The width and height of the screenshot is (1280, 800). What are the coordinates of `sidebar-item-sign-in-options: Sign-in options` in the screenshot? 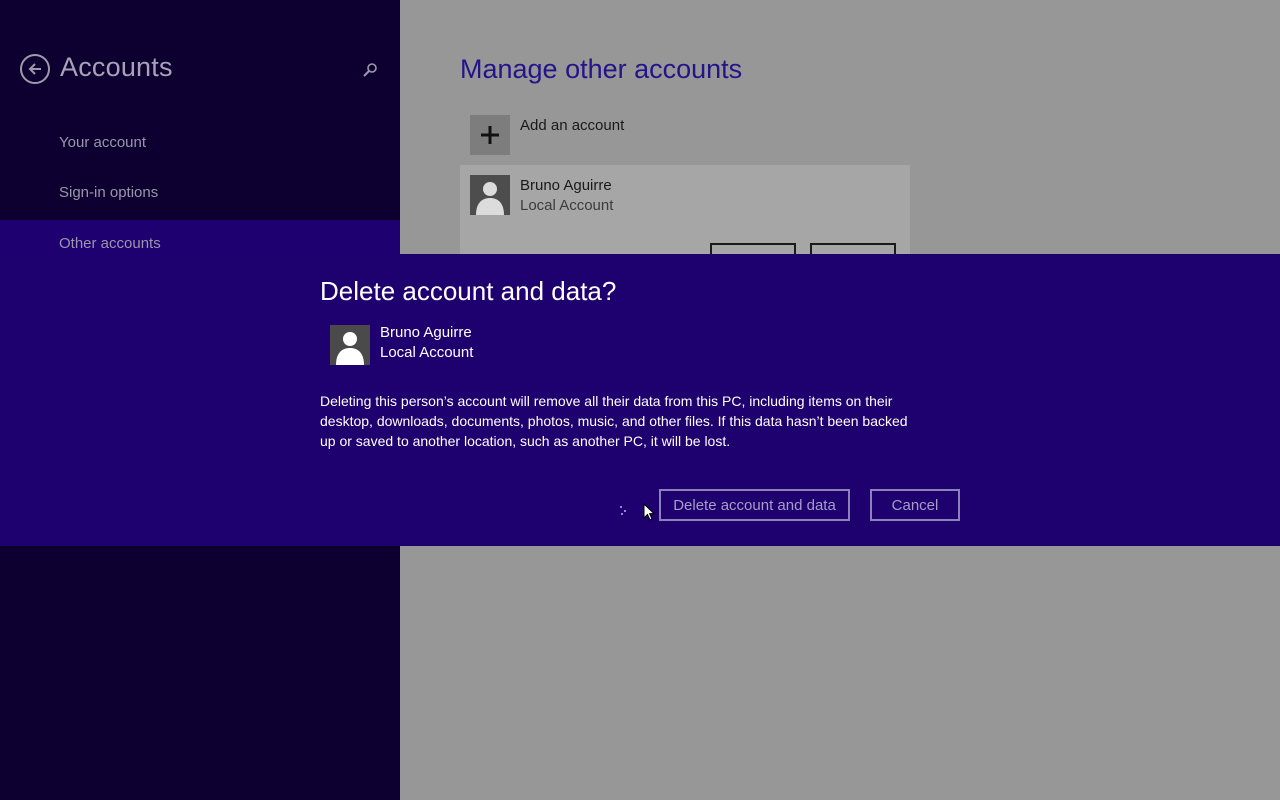 It's located at (200, 194).